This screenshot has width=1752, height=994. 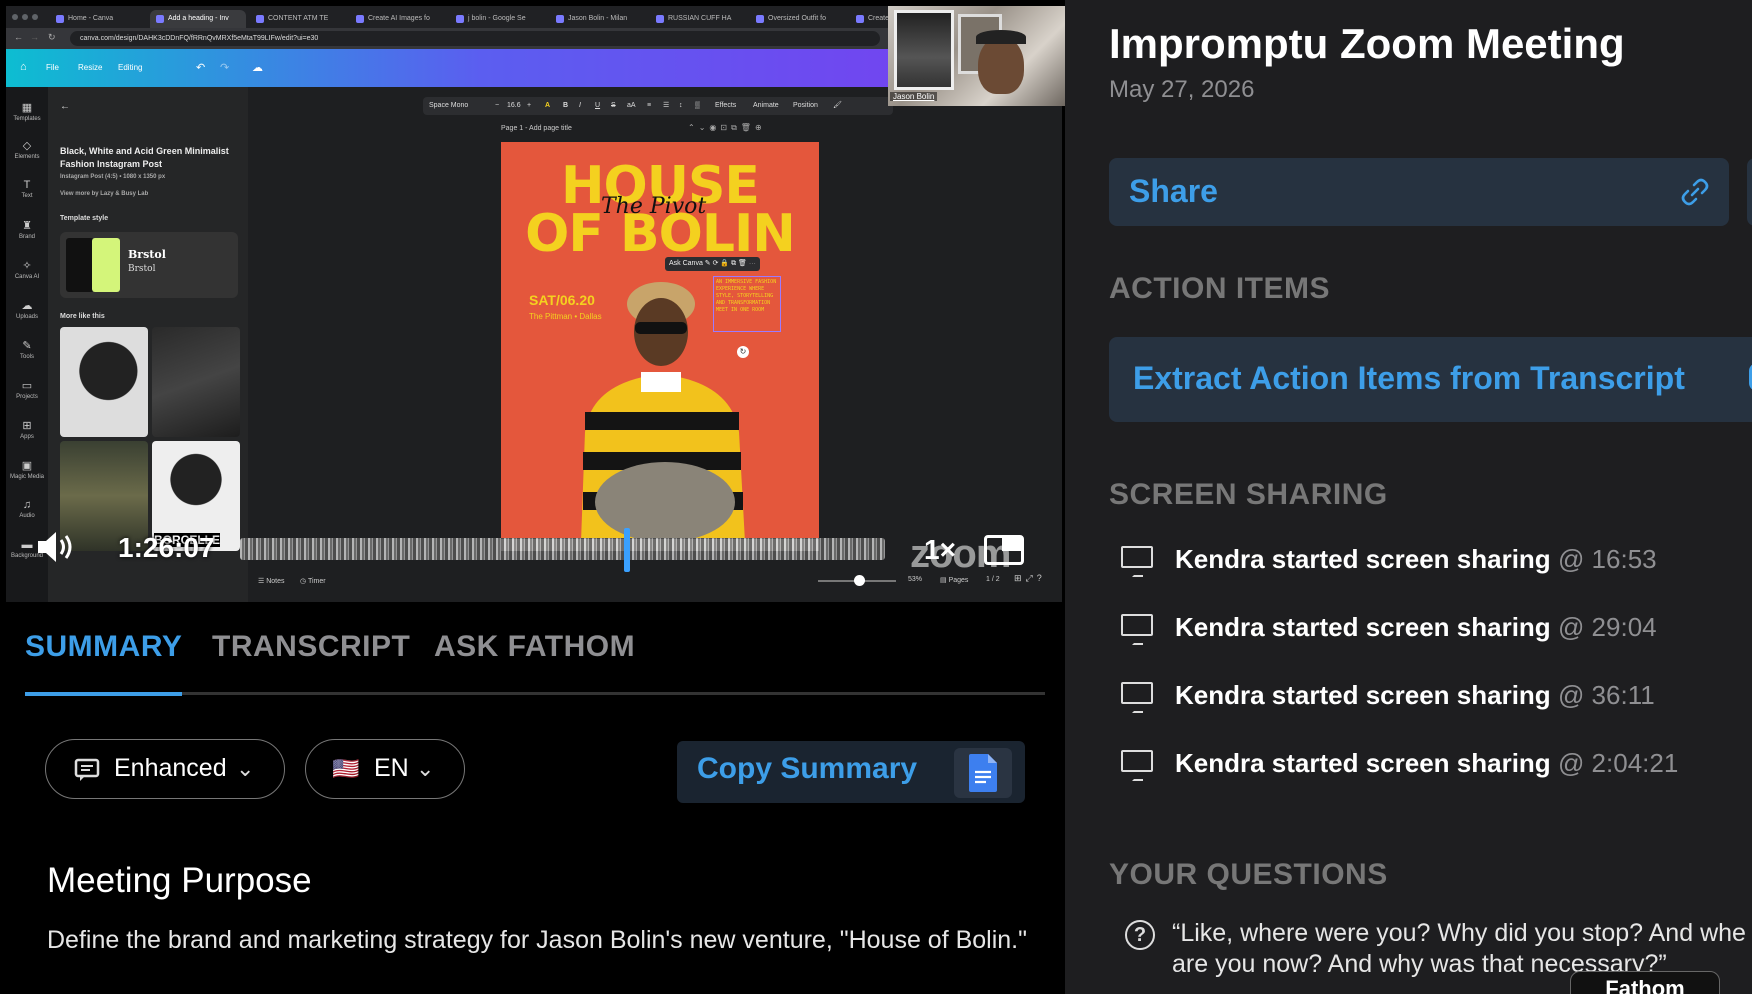 What do you see at coordinates (1749, 192) in the screenshot?
I see `secondary-share-button` at bounding box center [1749, 192].